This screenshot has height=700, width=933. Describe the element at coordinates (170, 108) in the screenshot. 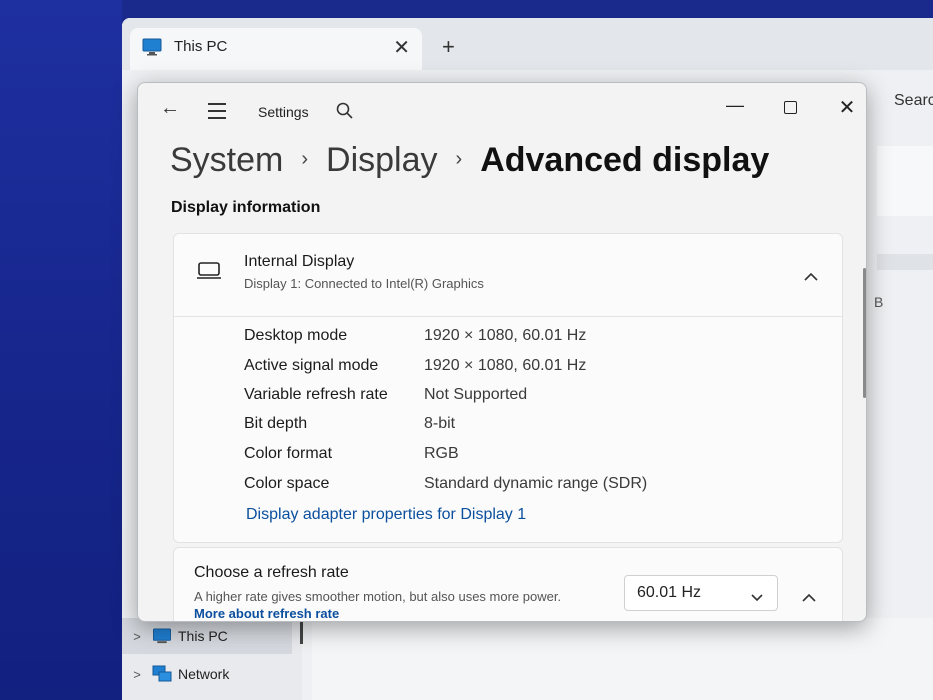

I see `back-arrow-icon: ←` at that location.